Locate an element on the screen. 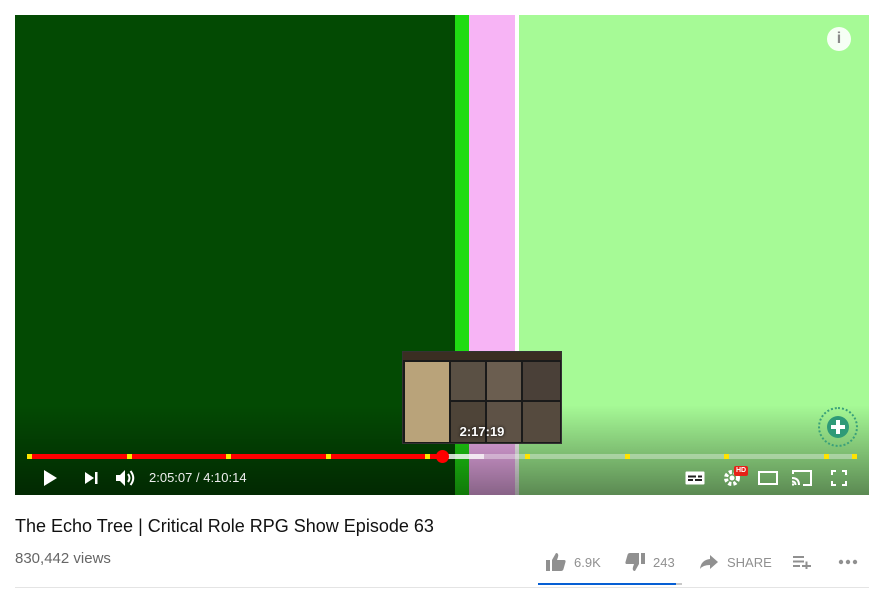 Image resolution: width=881 pixels, height=593 pixels. cast-icon is located at coordinates (802, 478).